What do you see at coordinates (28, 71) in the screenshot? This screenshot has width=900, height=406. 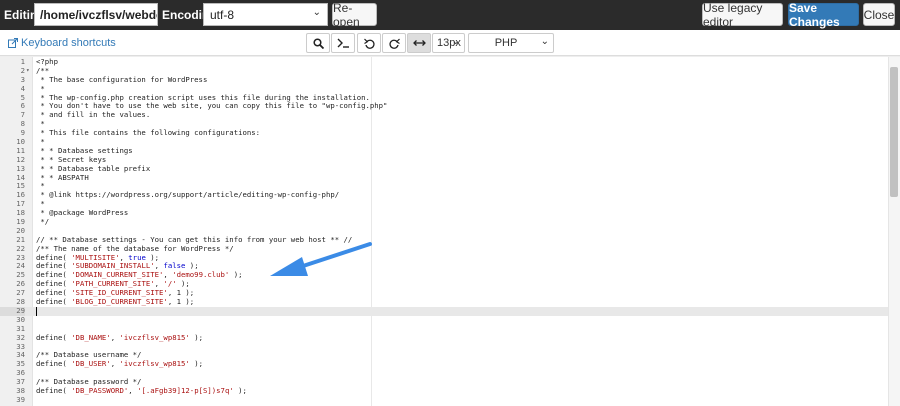 I see `fold-toggle-icon: ▾` at bounding box center [28, 71].